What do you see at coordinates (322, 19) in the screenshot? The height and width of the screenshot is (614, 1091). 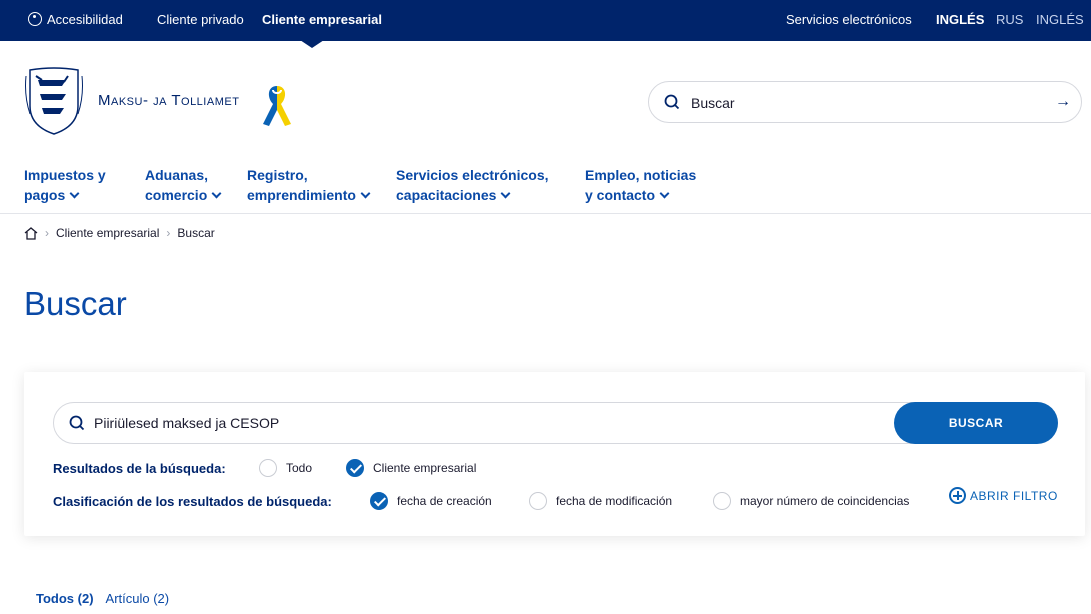 I see `business-client-link: Cliente empresarial` at bounding box center [322, 19].